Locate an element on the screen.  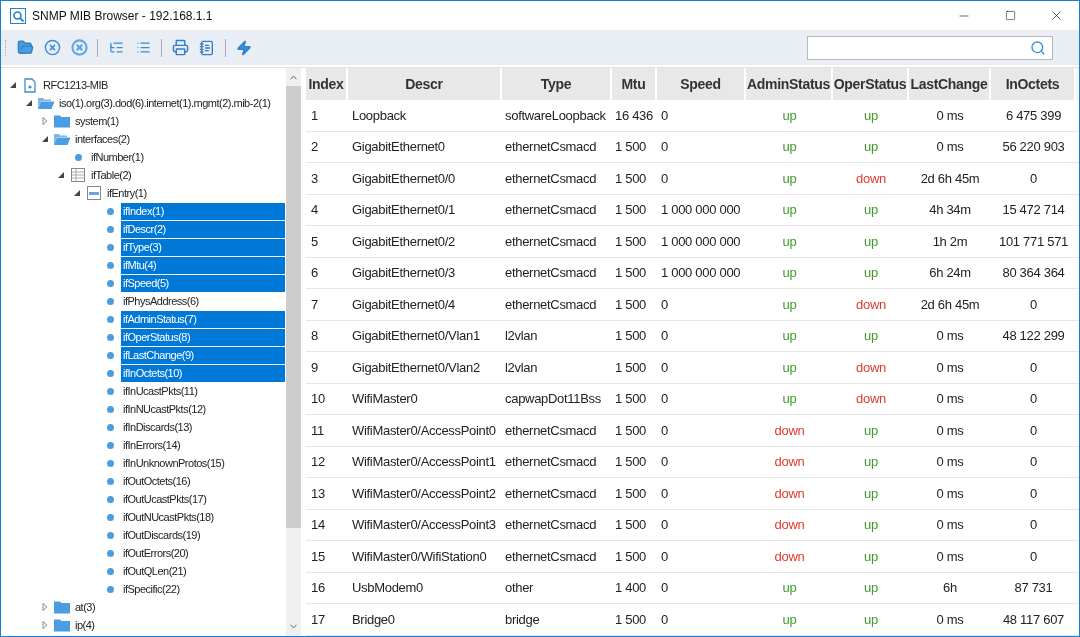
maximize-icon is located at coordinates (1010, 15).